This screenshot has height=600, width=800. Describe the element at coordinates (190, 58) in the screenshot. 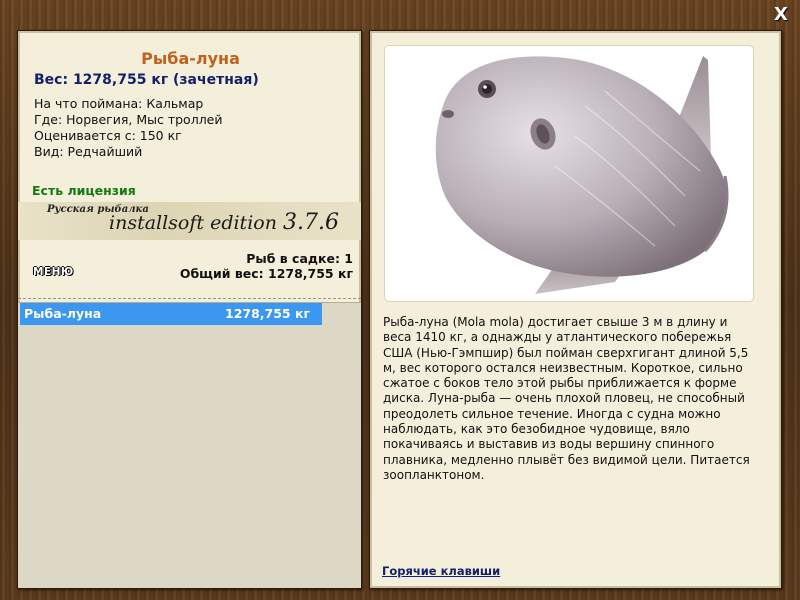

I see `fish-title: Рыба-луна` at that location.